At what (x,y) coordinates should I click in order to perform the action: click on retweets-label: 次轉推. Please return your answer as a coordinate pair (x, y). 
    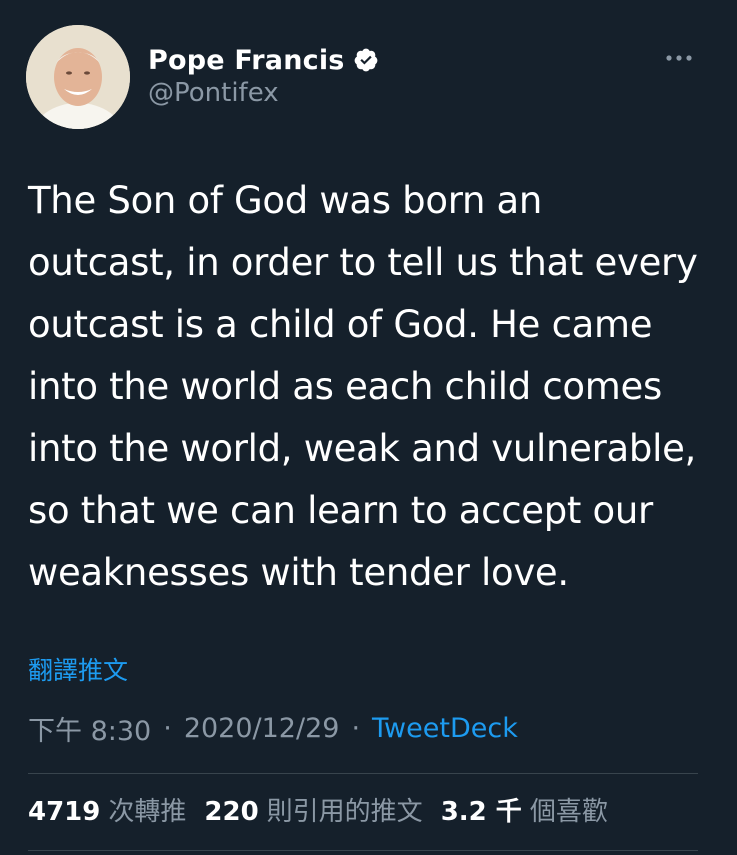
    Looking at the image, I should click on (147, 812).